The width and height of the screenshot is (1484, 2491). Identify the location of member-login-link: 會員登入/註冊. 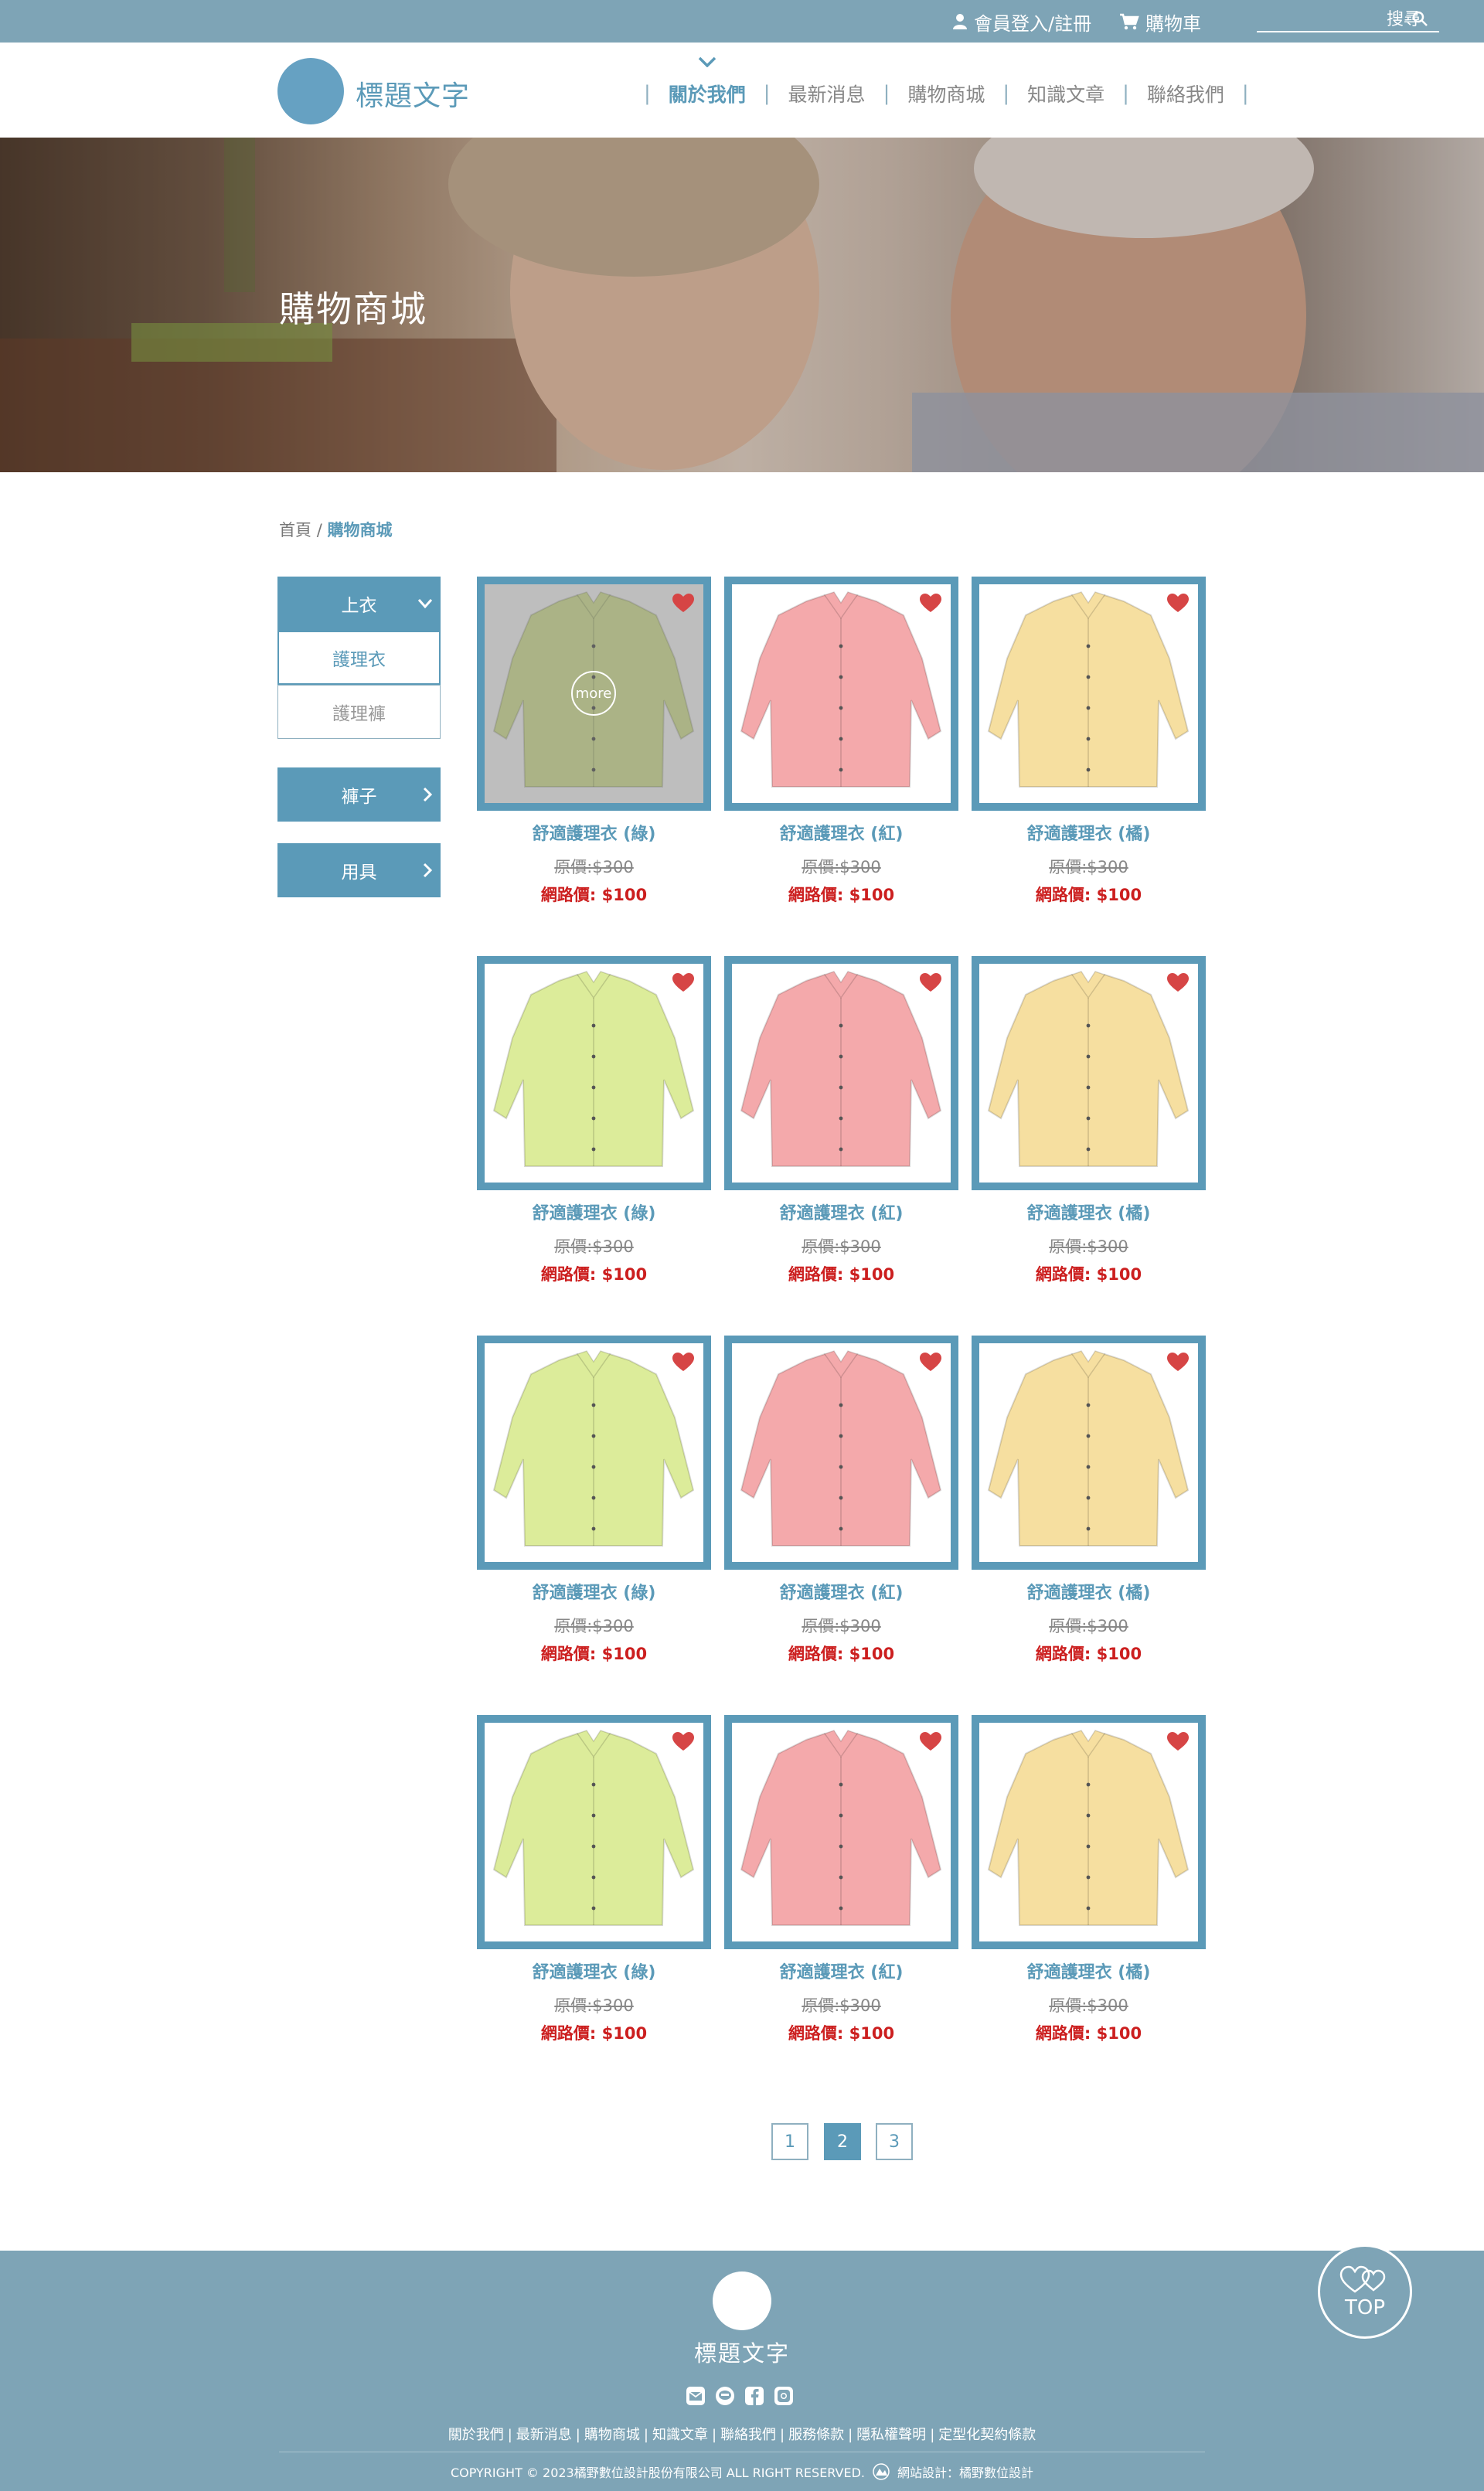
(1021, 22).